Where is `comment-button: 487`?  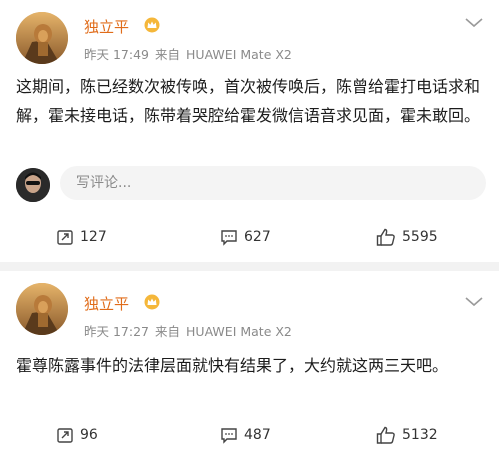 comment-button: 487 is located at coordinates (245, 435).